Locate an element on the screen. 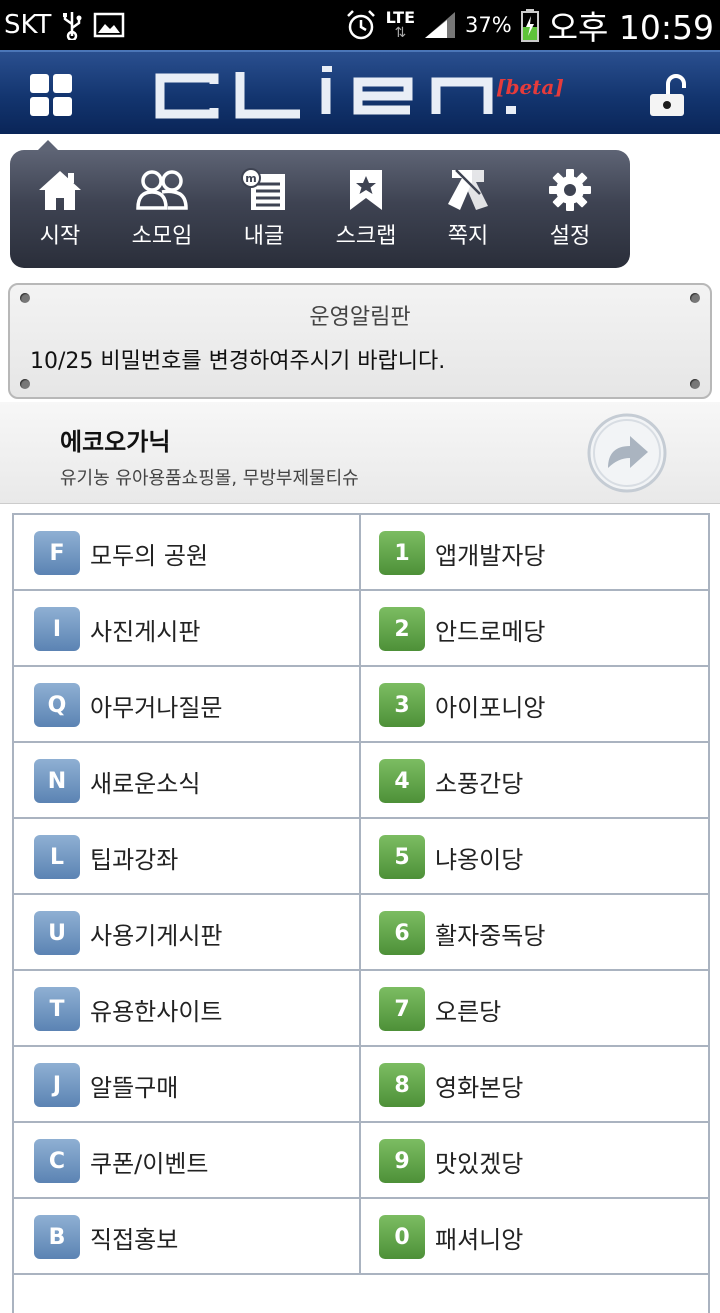 Image resolution: width=720 pixels, height=1313 pixels. signal-icon is located at coordinates (440, 25).